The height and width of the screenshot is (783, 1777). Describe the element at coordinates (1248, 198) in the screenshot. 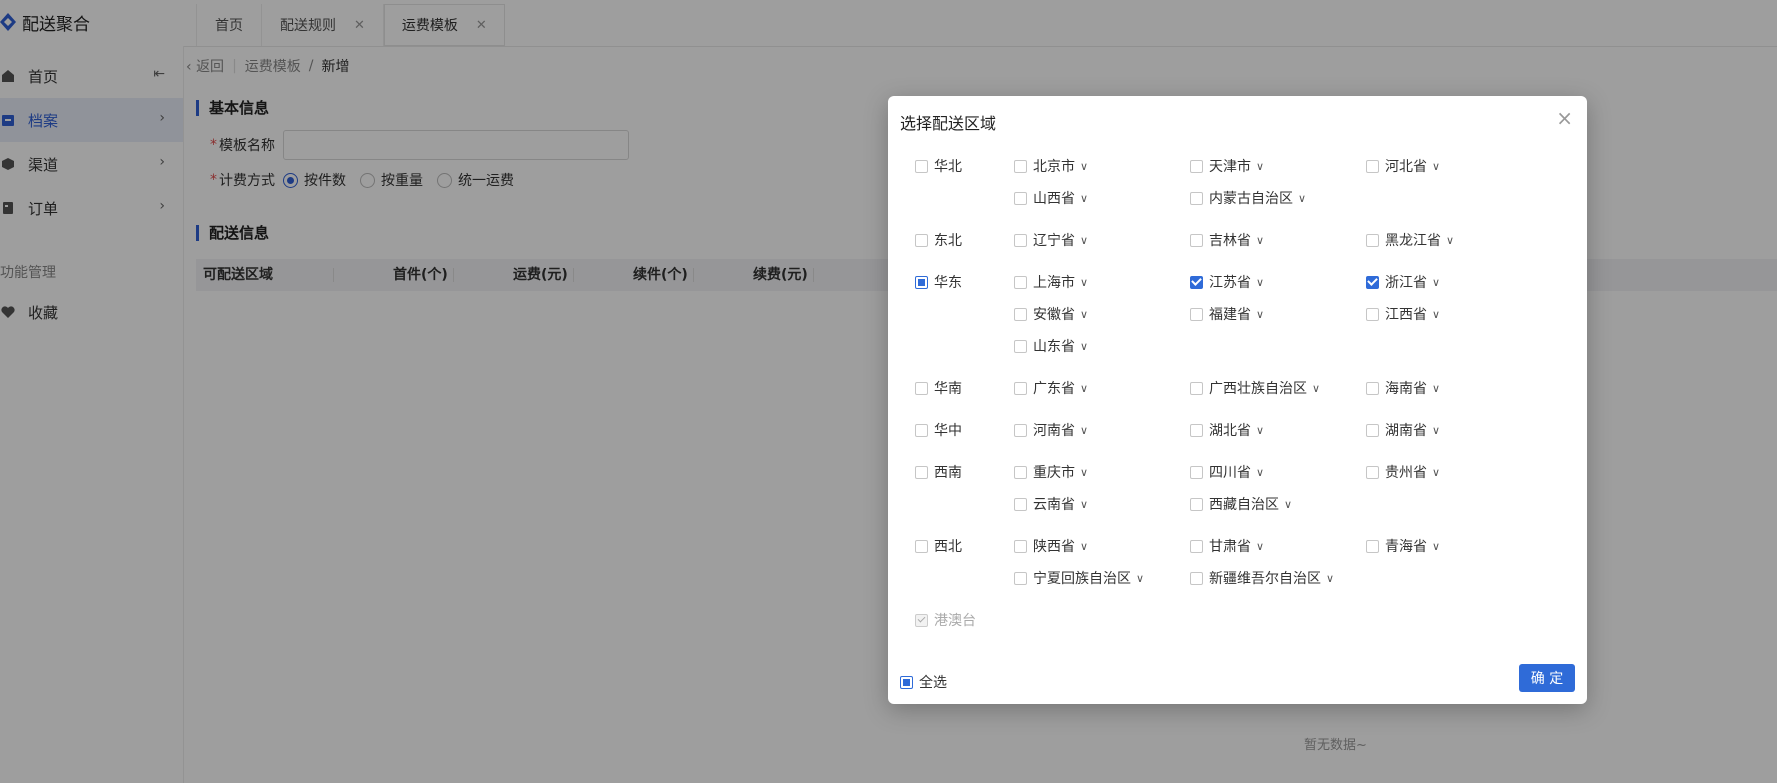

I see `province-checkbox: 内蒙古自治区 ∨` at that location.